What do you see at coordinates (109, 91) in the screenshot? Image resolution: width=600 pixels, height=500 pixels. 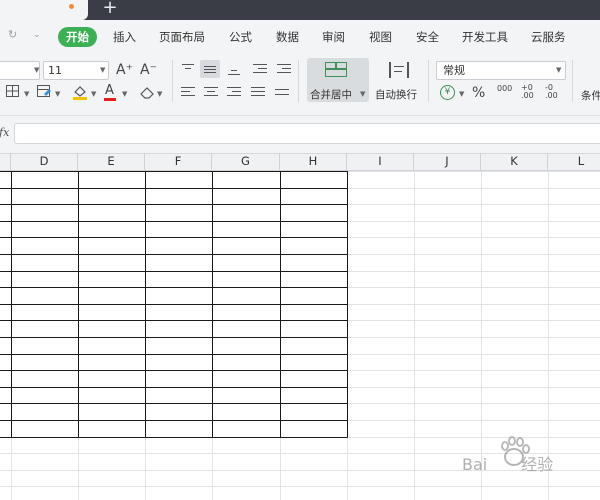 I see `font-color-icon: A` at bounding box center [109, 91].